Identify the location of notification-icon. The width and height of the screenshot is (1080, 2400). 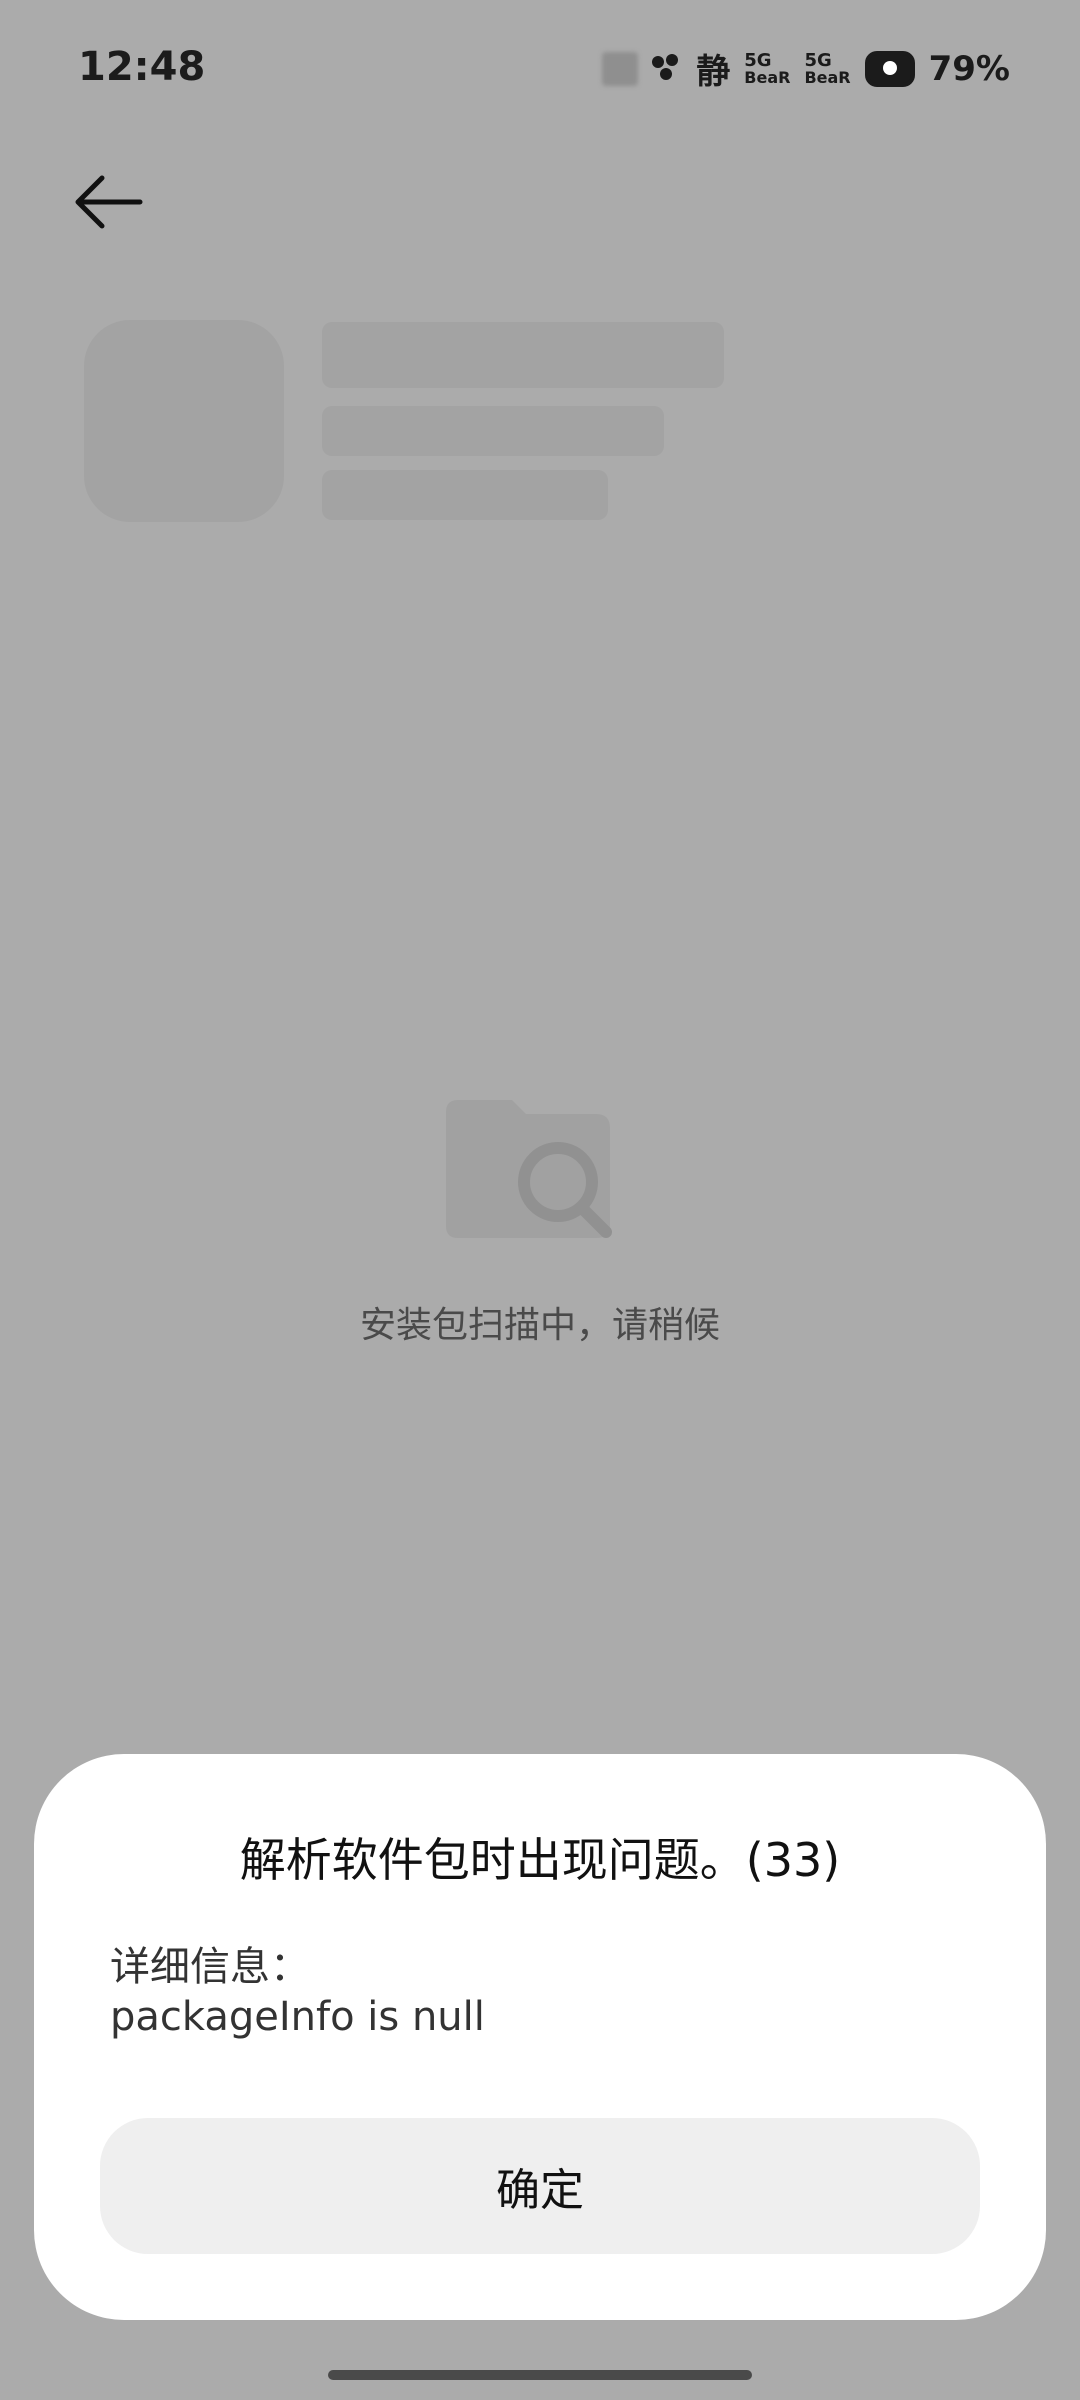
(620, 68).